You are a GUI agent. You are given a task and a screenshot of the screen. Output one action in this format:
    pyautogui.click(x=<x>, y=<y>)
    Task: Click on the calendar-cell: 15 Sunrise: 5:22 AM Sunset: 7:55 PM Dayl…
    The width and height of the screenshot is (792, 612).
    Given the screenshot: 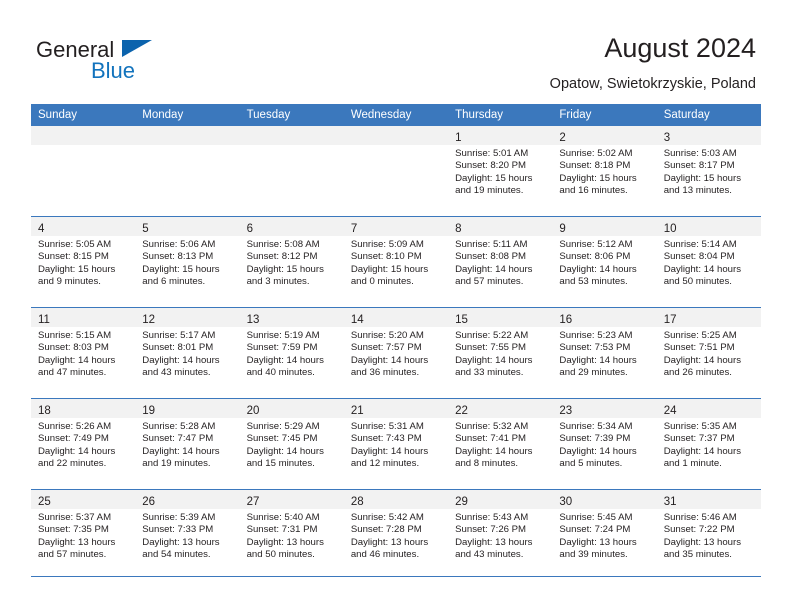 What is the action you would take?
    pyautogui.click(x=500, y=353)
    